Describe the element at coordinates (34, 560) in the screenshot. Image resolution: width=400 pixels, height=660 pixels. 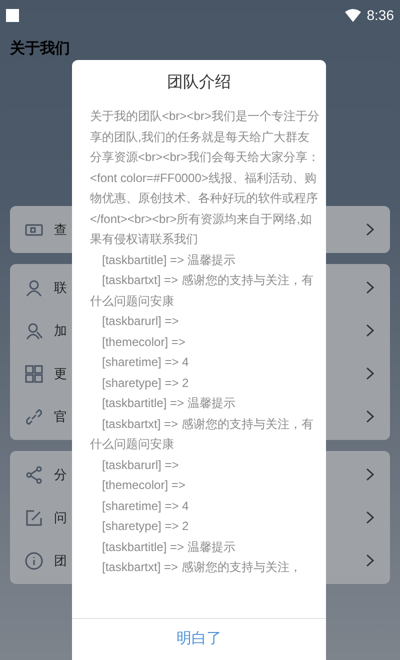
I see `info-icon` at that location.